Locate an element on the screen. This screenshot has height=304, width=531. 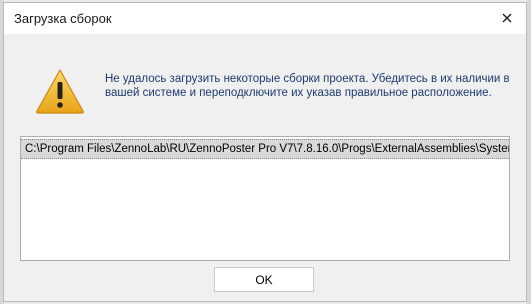
dialog-titlebar: Загрузка сборок is located at coordinates (265, 18).